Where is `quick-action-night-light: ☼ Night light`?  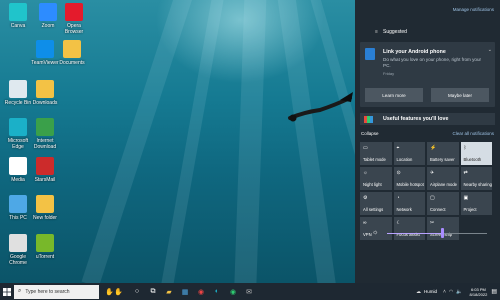
quick-action-night-light: ☼ Night light is located at coordinates (376, 178).